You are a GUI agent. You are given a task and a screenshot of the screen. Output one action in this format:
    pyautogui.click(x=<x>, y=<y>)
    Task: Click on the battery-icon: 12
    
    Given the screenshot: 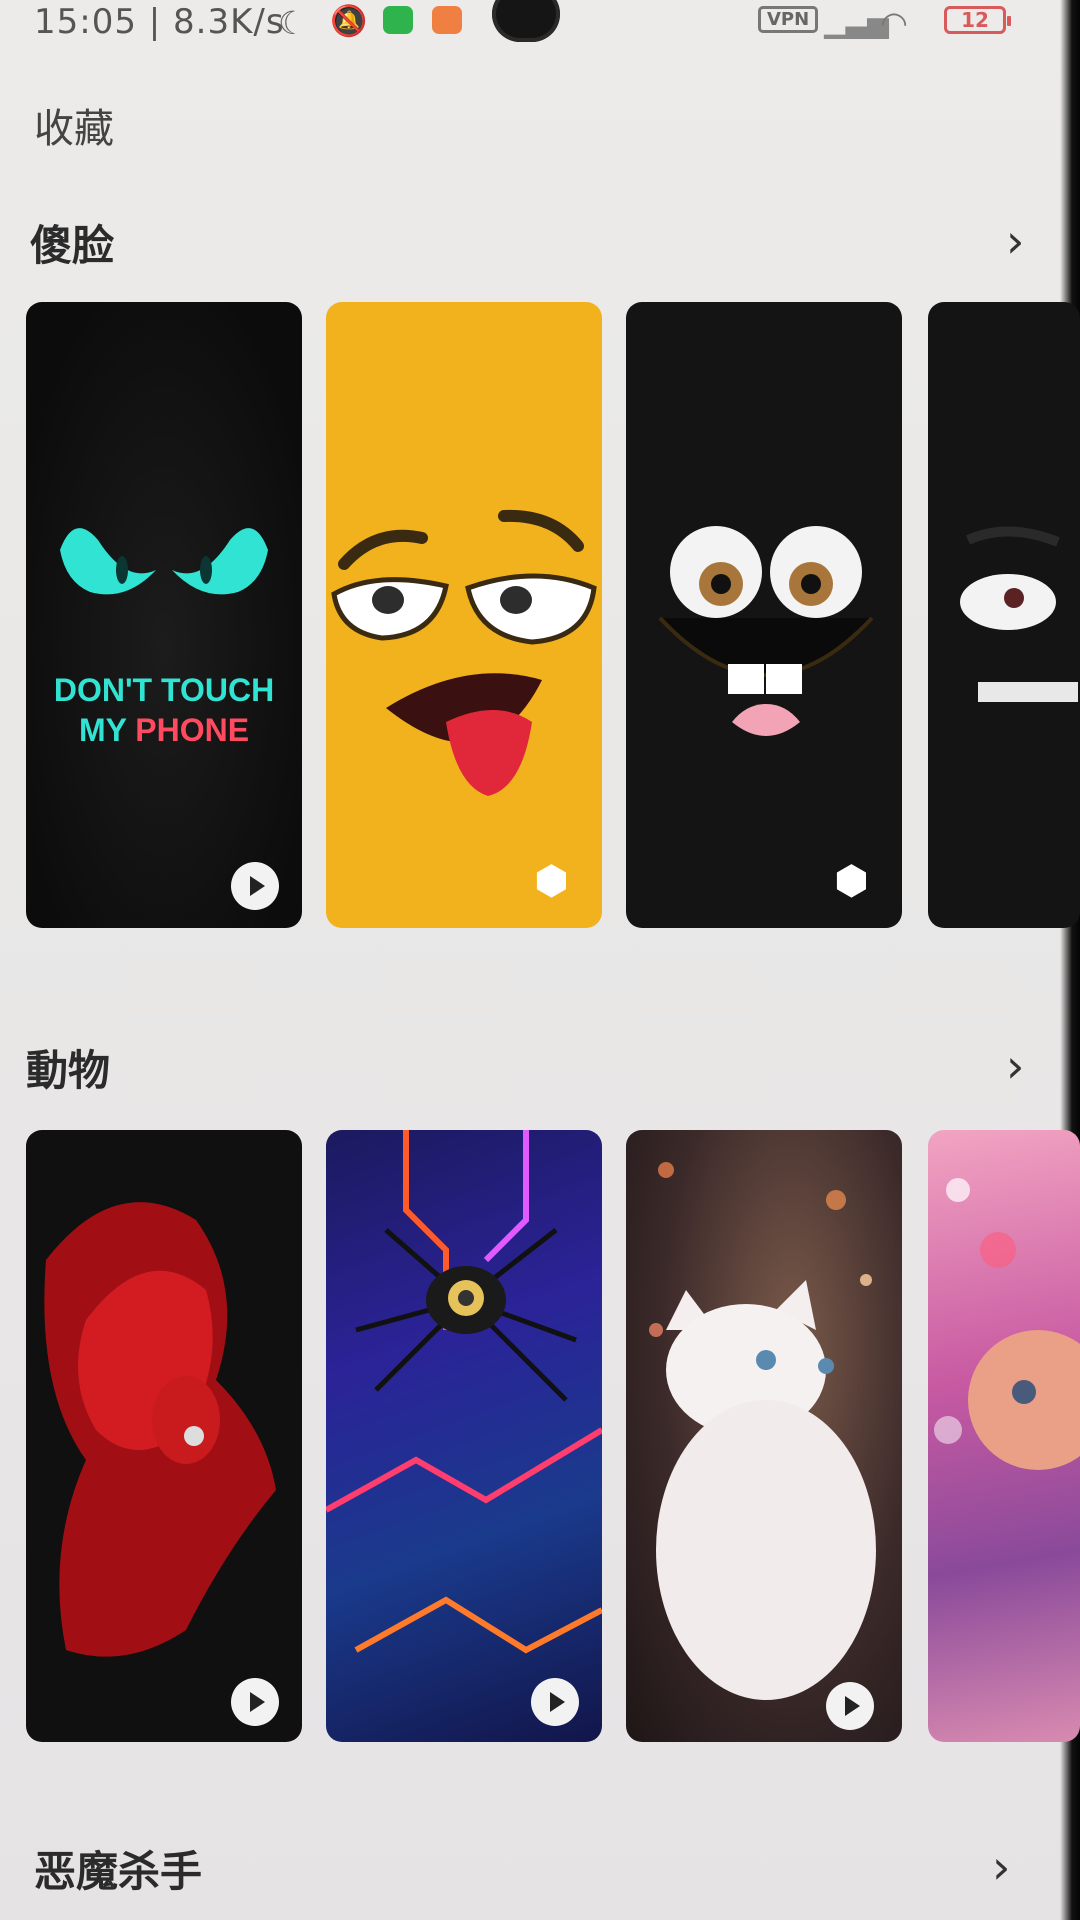 What is the action you would take?
    pyautogui.click(x=977, y=20)
    